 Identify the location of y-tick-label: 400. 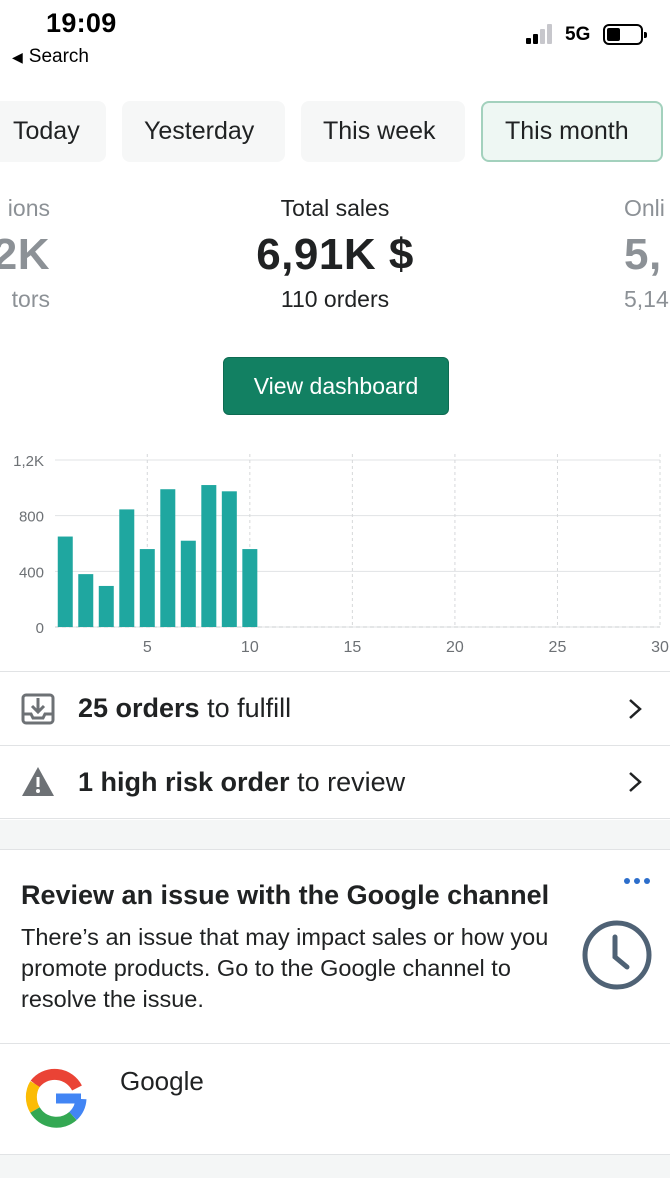
(31, 572).